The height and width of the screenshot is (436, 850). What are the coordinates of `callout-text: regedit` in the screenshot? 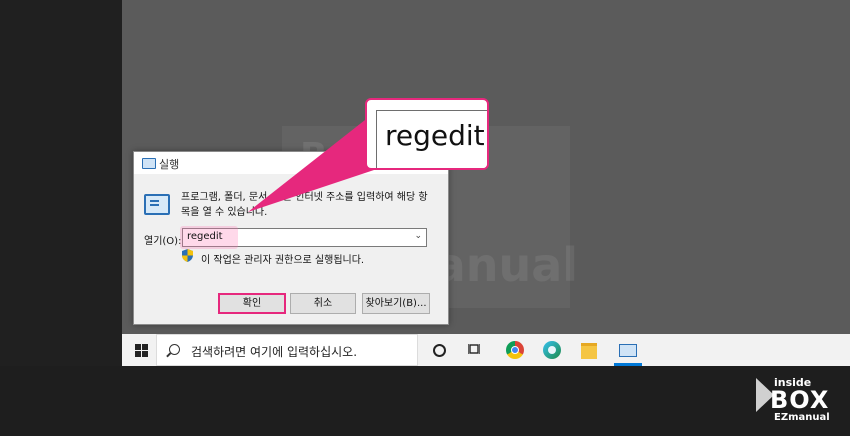 It's located at (435, 135).